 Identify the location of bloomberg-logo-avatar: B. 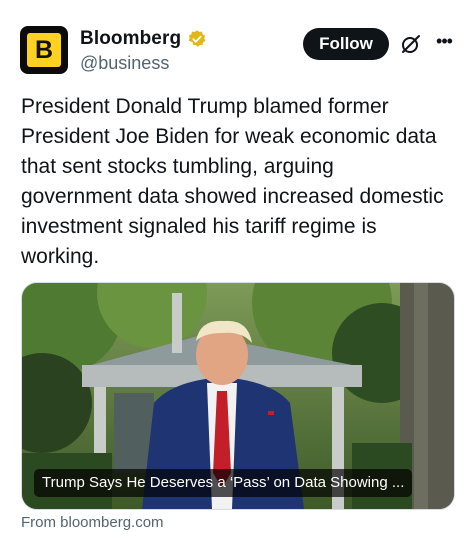
(44, 50).